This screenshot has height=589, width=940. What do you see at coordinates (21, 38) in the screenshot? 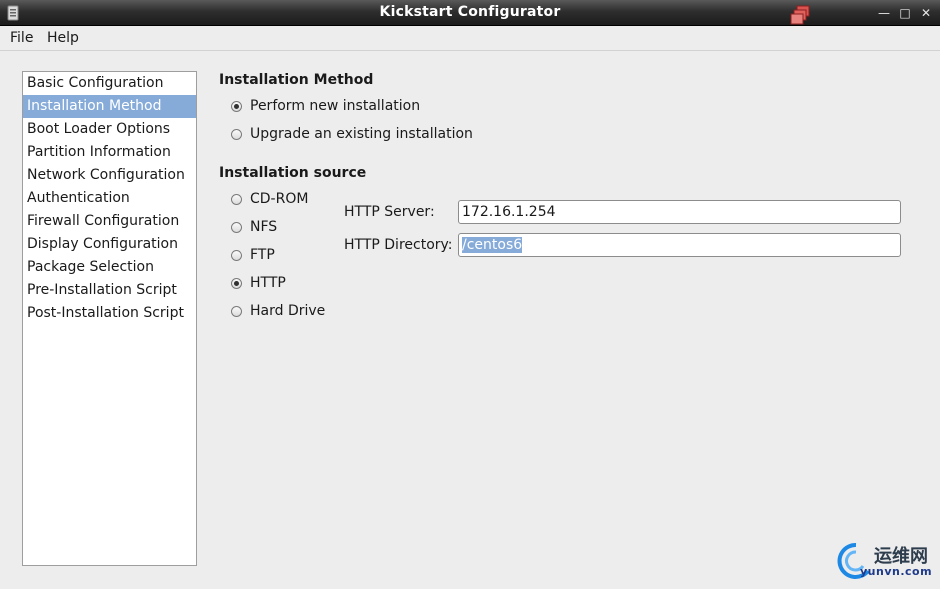
I see `menu-file: File` at bounding box center [21, 38].